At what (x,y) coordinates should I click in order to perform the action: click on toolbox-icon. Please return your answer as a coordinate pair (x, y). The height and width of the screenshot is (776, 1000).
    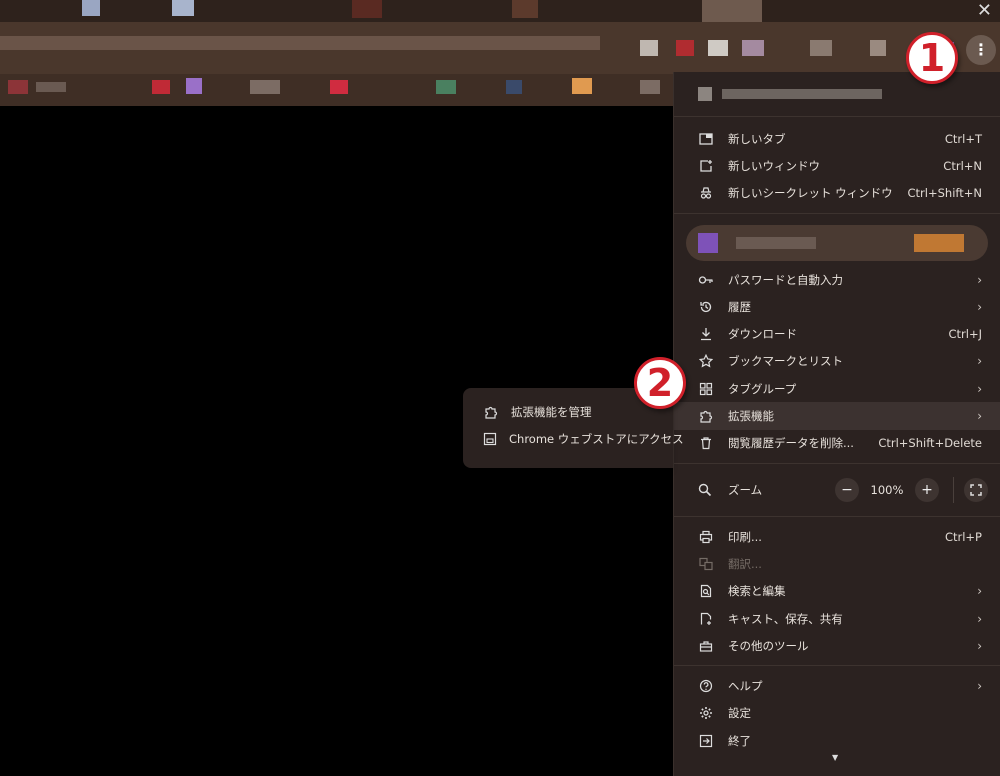
    Looking at the image, I should click on (706, 646).